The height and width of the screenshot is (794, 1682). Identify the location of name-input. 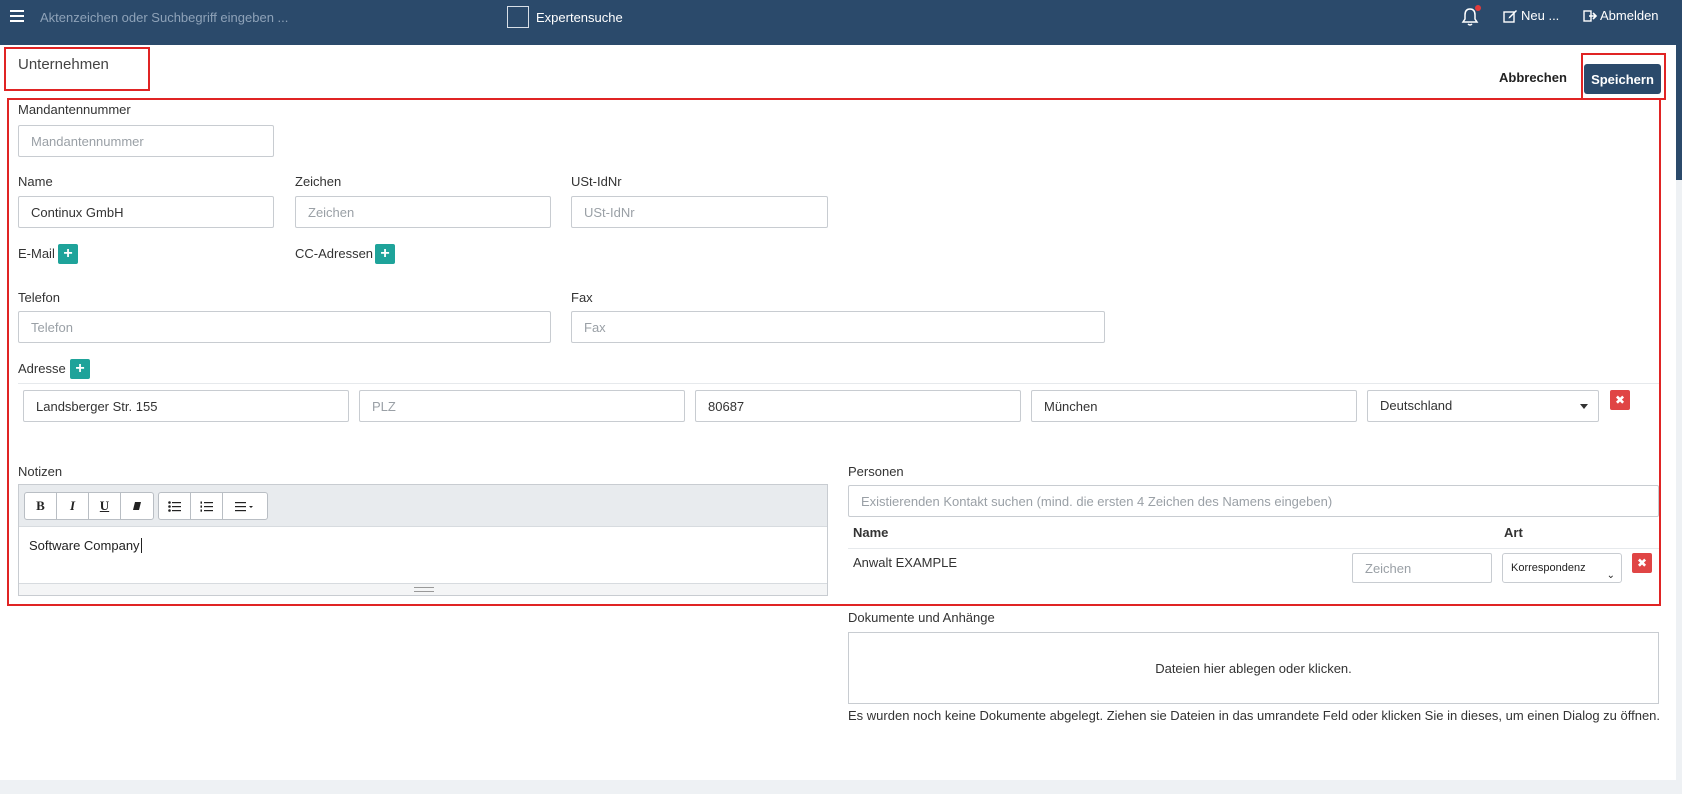
(146, 212).